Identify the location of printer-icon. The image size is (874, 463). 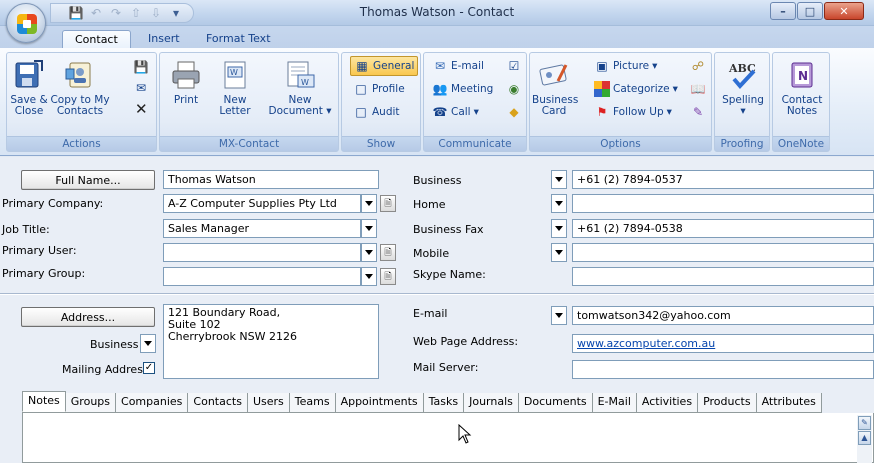
(186, 75).